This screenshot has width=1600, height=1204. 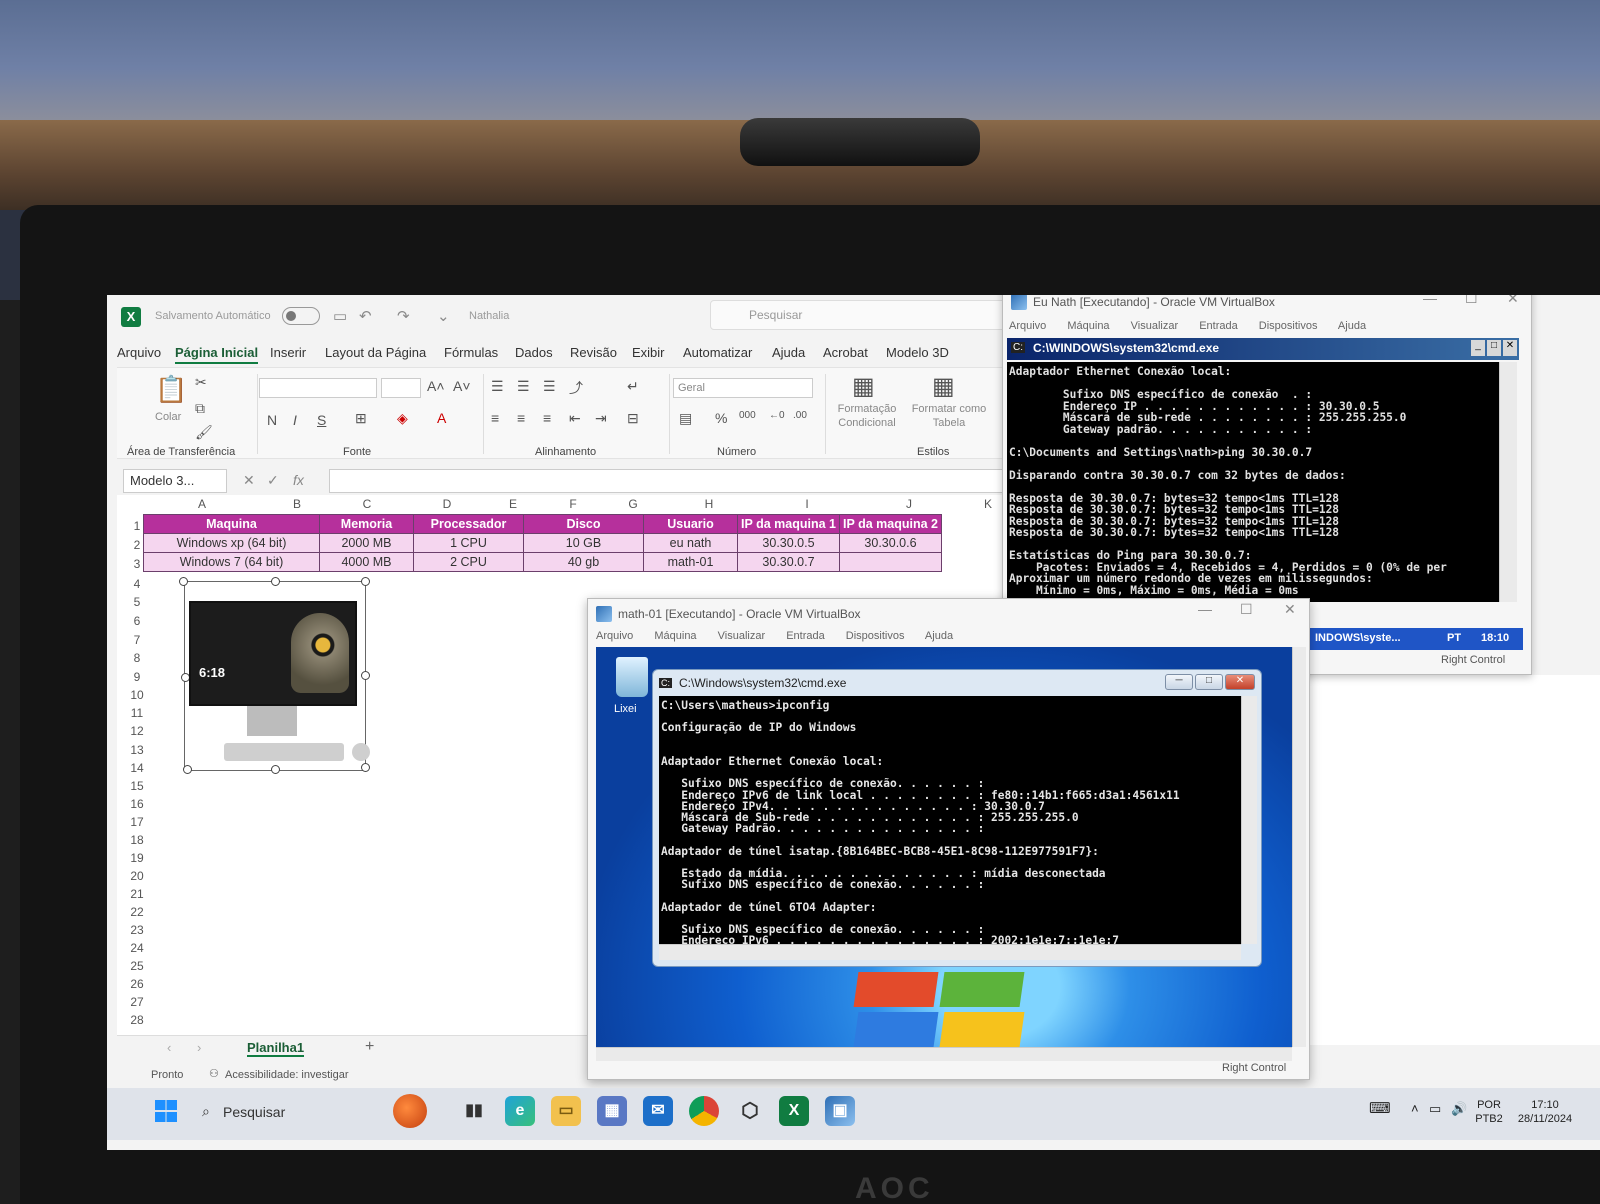 I want to click on windows-start-icon, so click(x=166, y=1111).